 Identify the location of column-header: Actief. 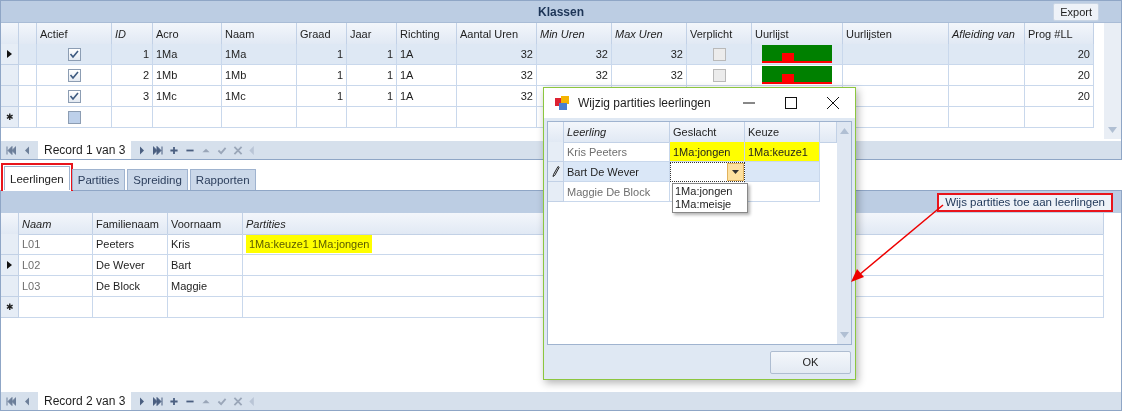
(74, 34).